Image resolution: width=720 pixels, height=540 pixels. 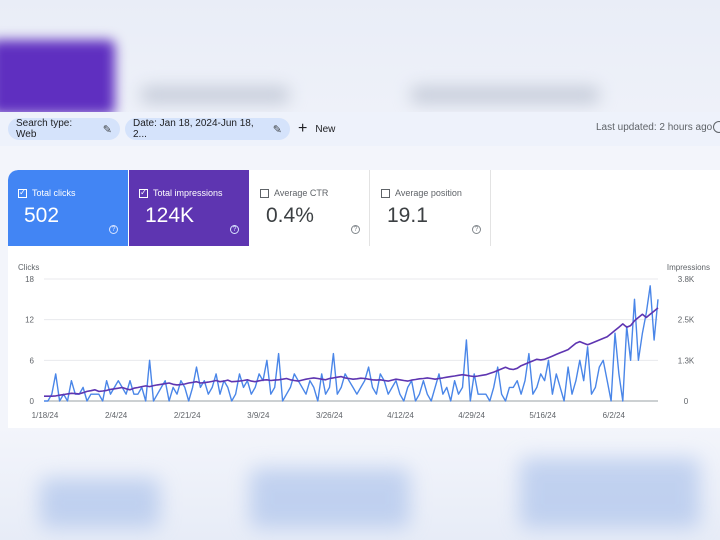 I want to click on y-left-tick-label: 12, so click(x=29, y=320).